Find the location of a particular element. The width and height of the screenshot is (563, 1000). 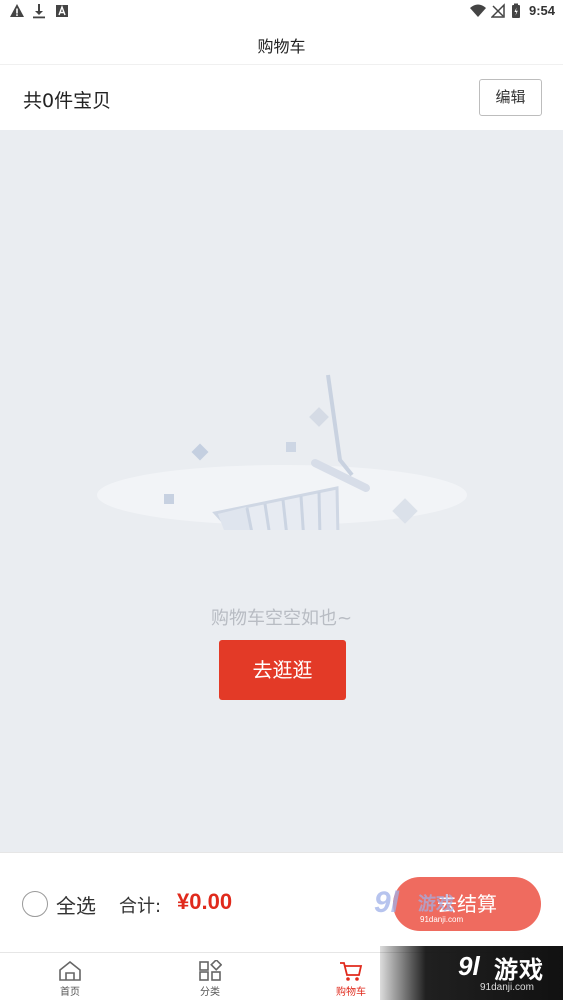

app-title-bar: 购物车 is located at coordinates (281, 44).